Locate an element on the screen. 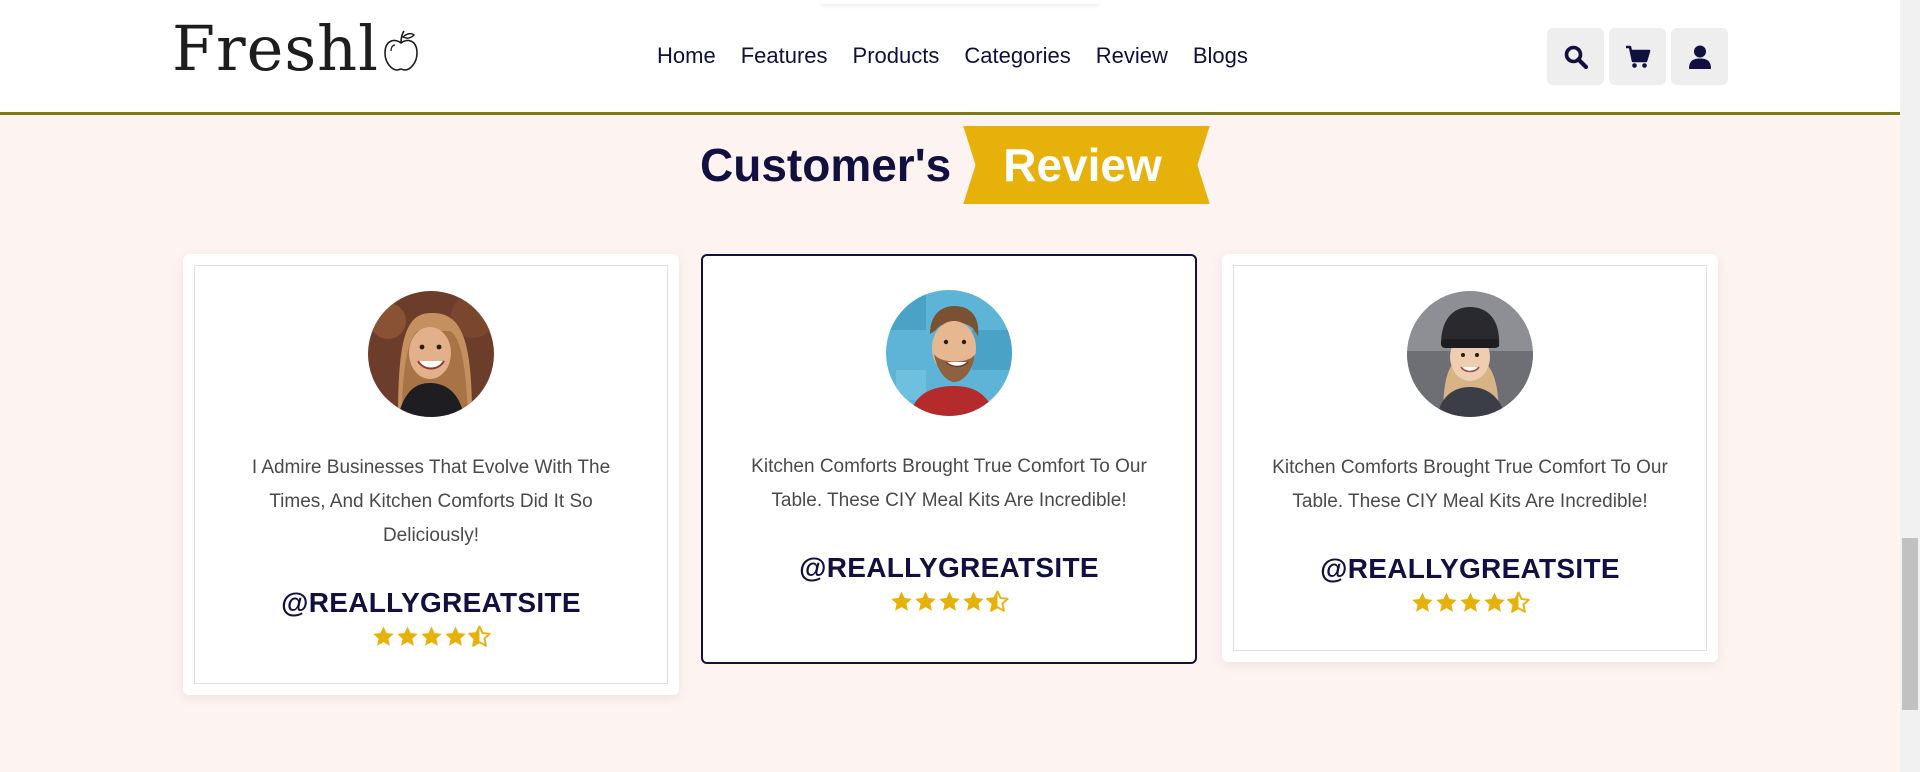 The height and width of the screenshot is (772, 1920). user-button is located at coordinates (1699, 56).